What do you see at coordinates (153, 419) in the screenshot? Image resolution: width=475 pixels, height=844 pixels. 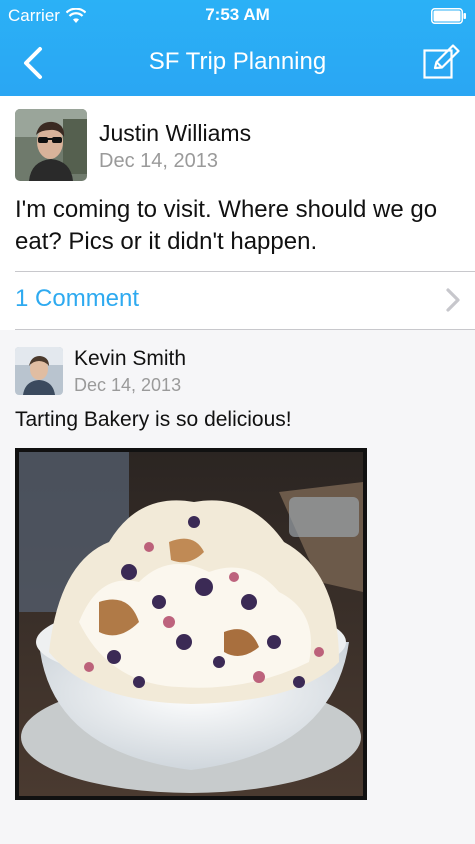 I see `comment-text: Tarting Bakery is so delicious!` at bounding box center [153, 419].